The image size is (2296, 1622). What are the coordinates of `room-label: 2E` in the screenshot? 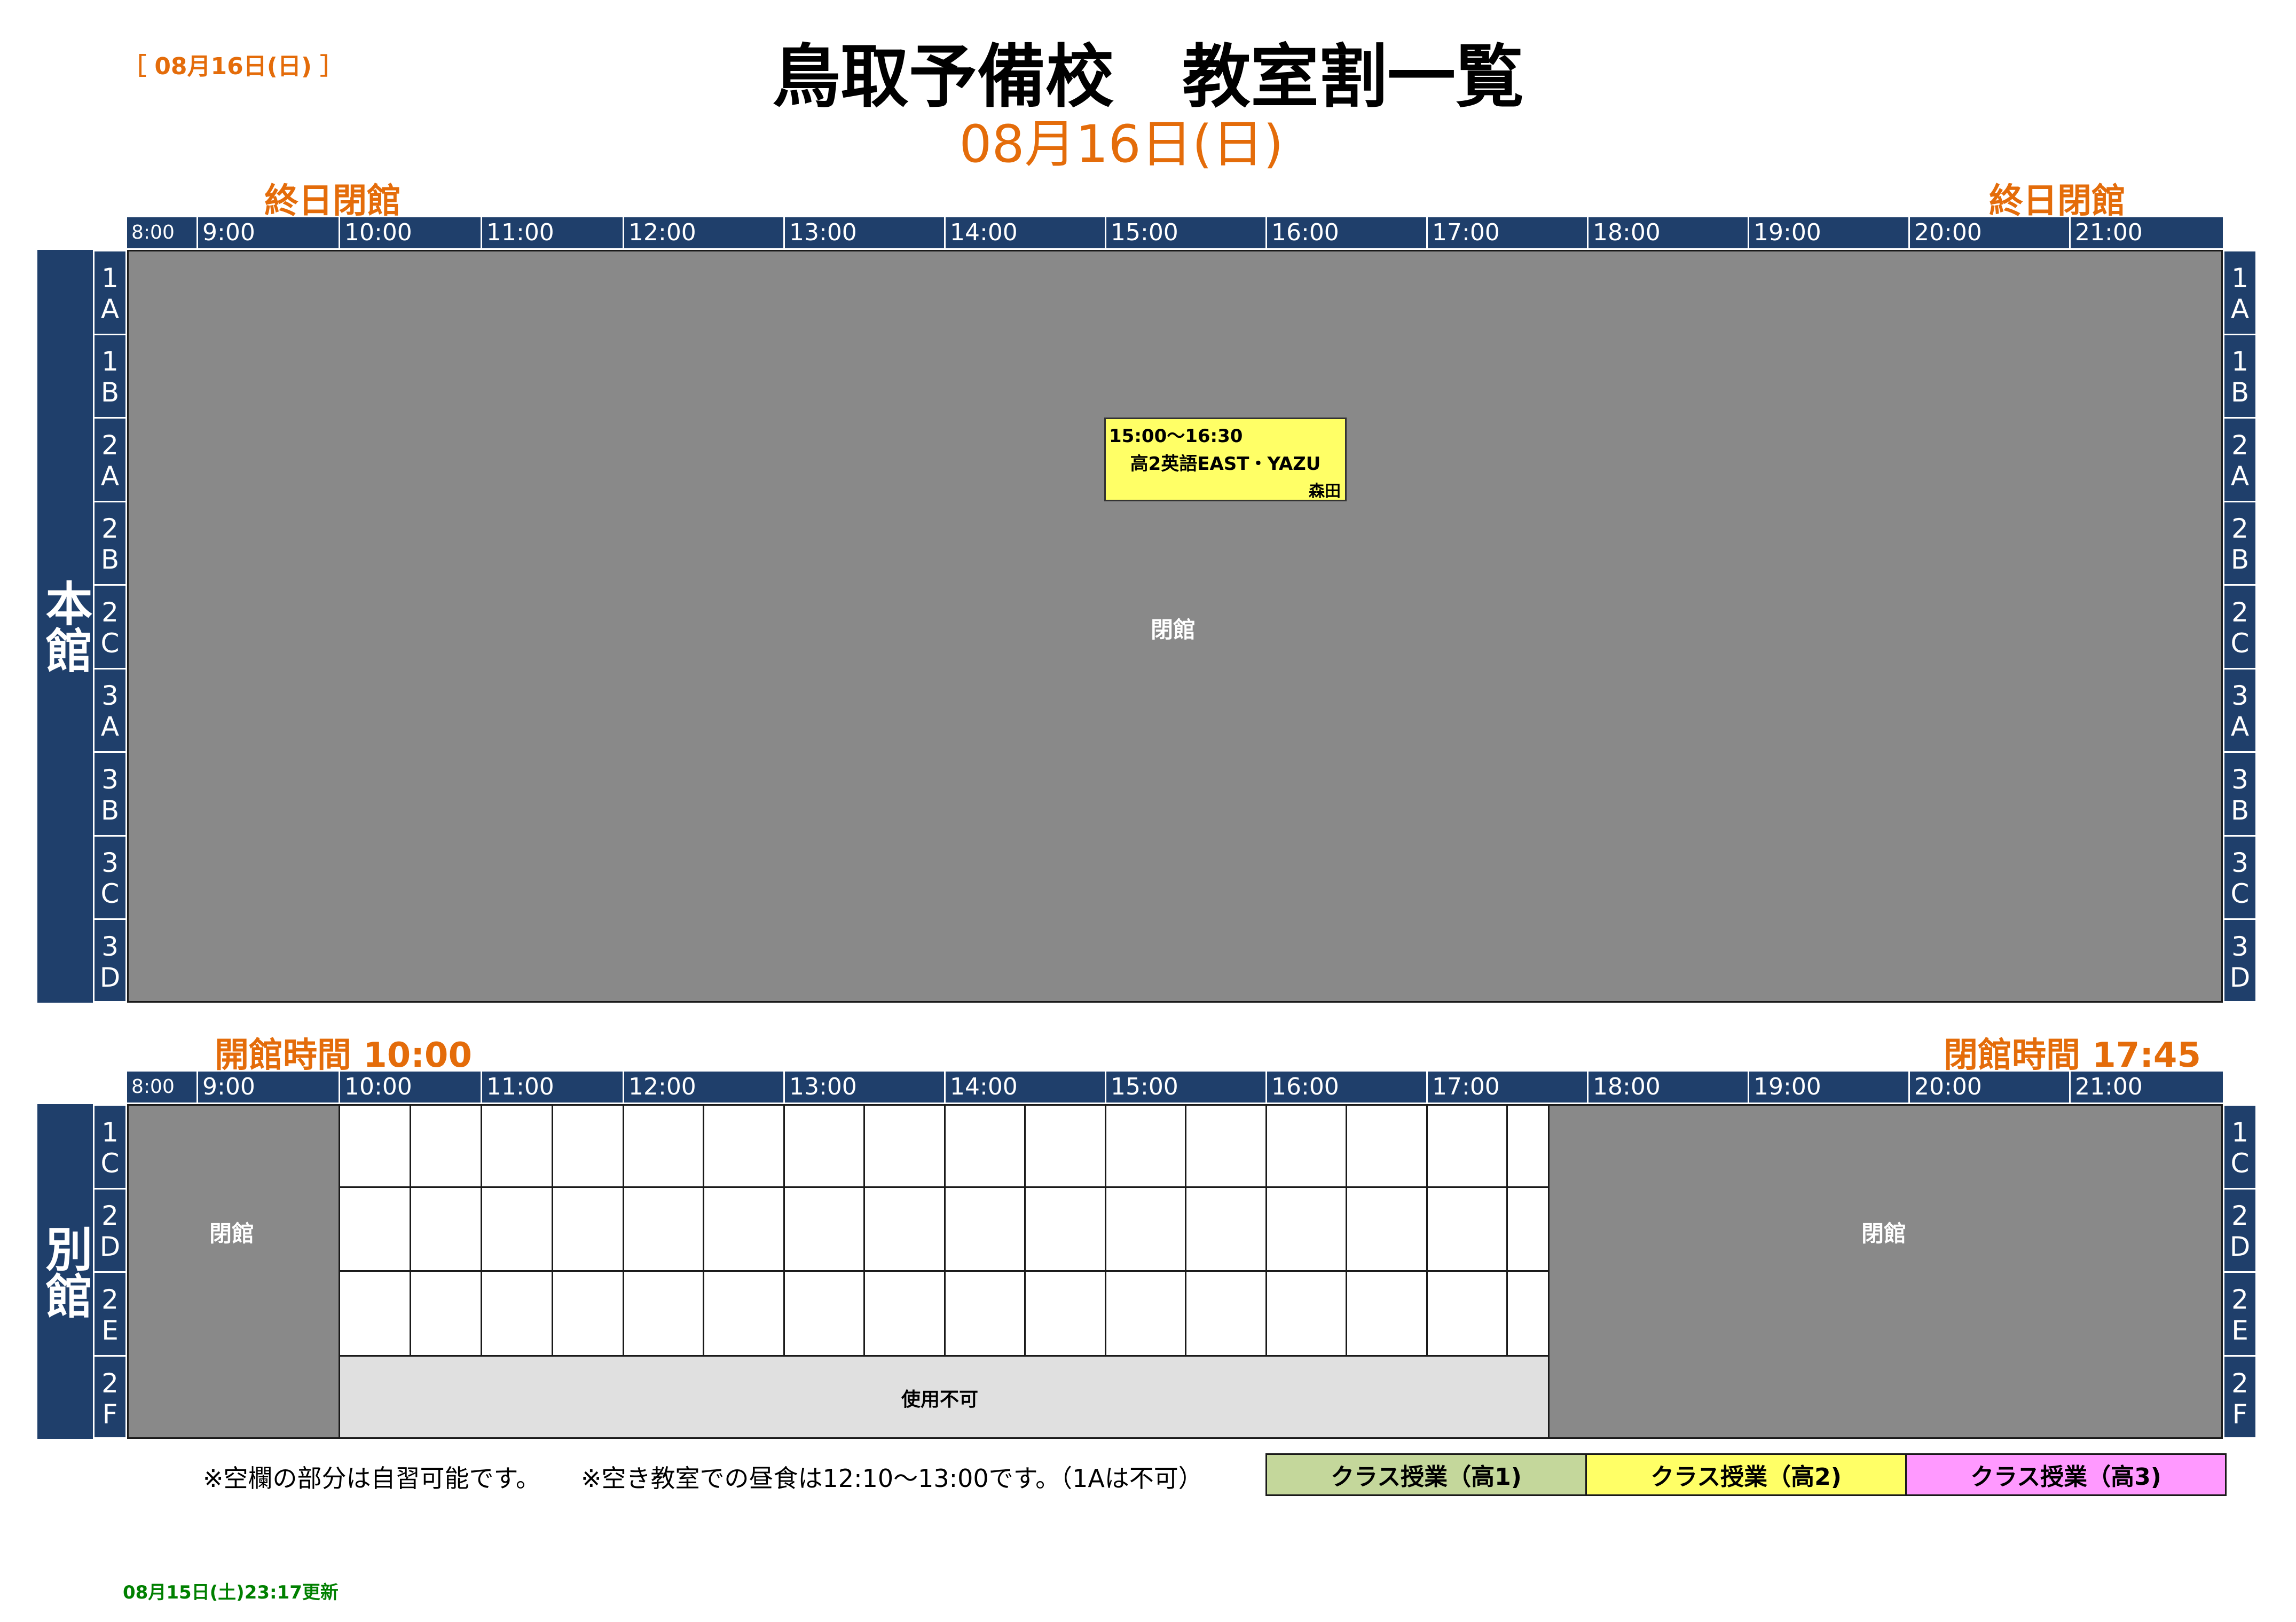 It's located at (2239, 1314).